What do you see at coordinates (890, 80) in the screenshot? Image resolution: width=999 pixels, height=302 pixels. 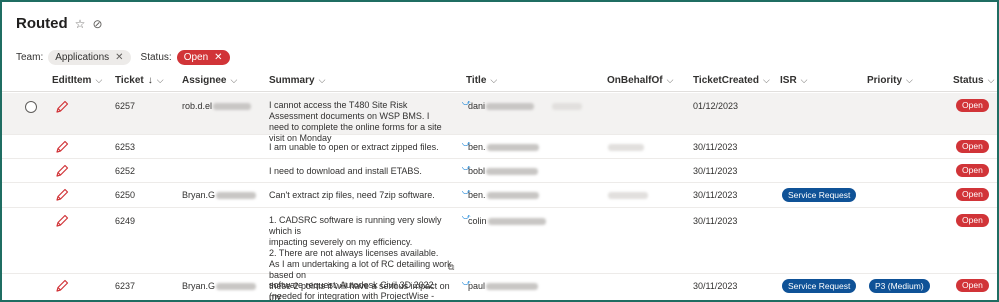 I see `col-header-priority: Priority ⌵` at bounding box center [890, 80].